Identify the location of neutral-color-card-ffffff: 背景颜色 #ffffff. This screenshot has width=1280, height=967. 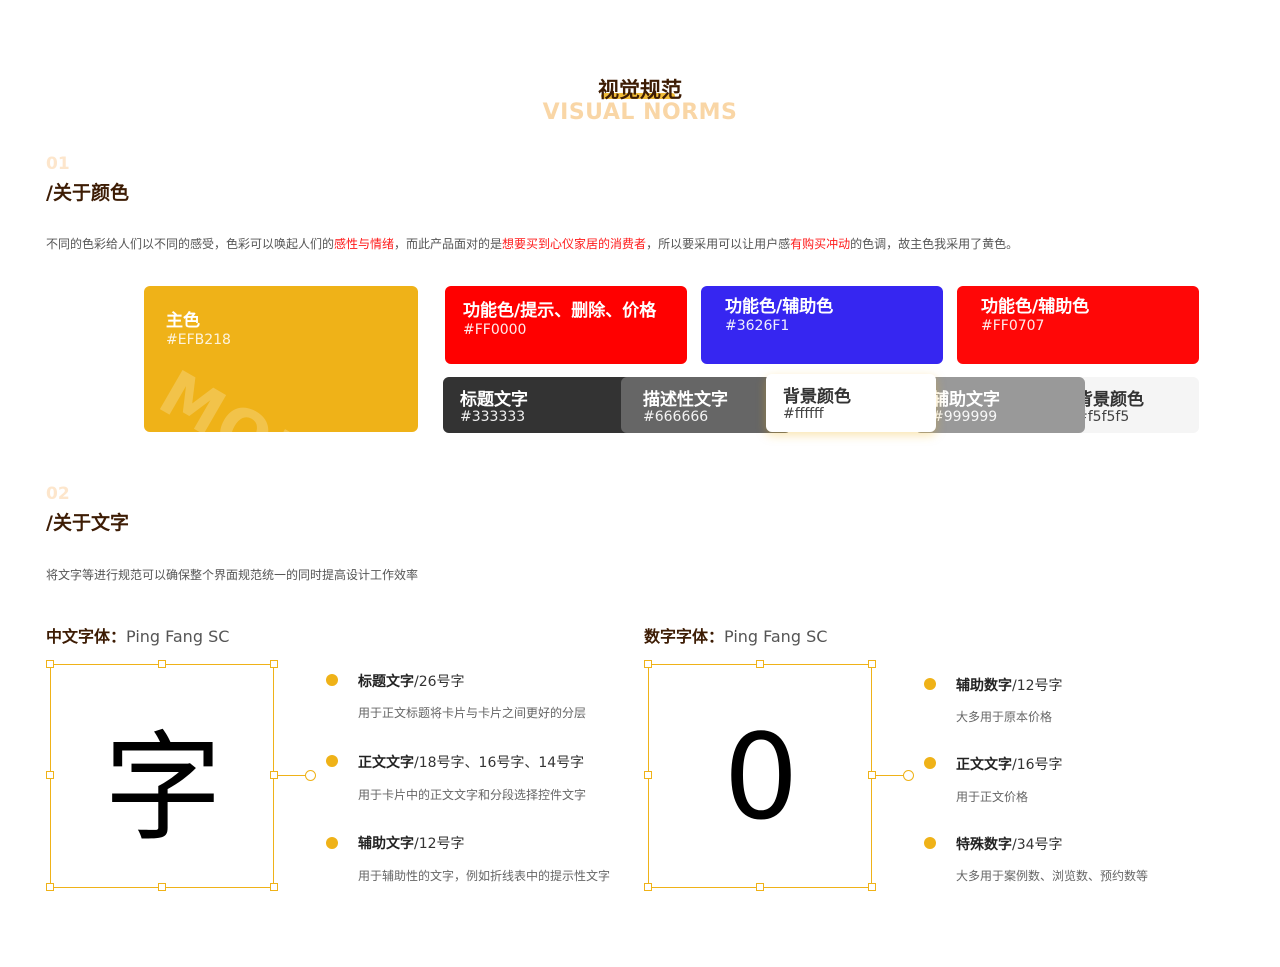
(851, 403).